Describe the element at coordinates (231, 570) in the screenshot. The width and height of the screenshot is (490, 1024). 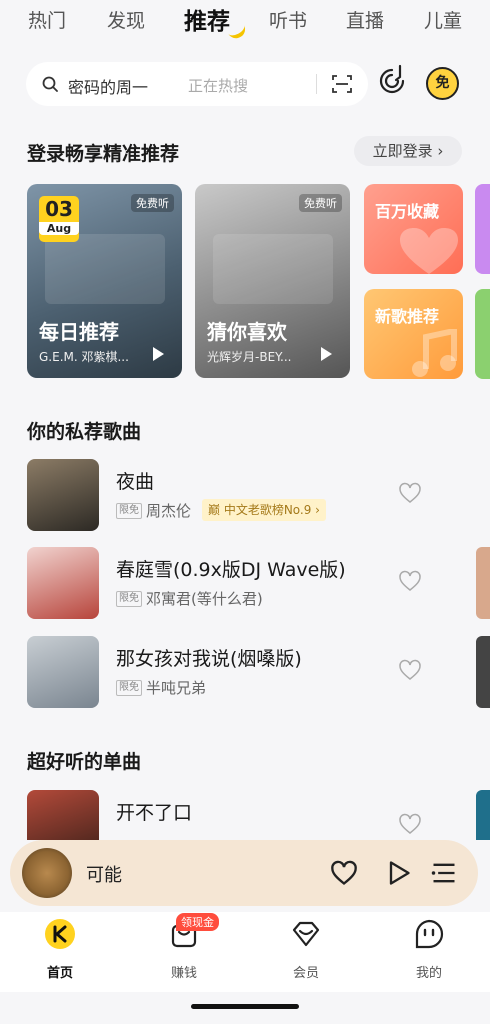
I see `song-title: 春庭雪(0.9x版DJ Wave版)` at that location.